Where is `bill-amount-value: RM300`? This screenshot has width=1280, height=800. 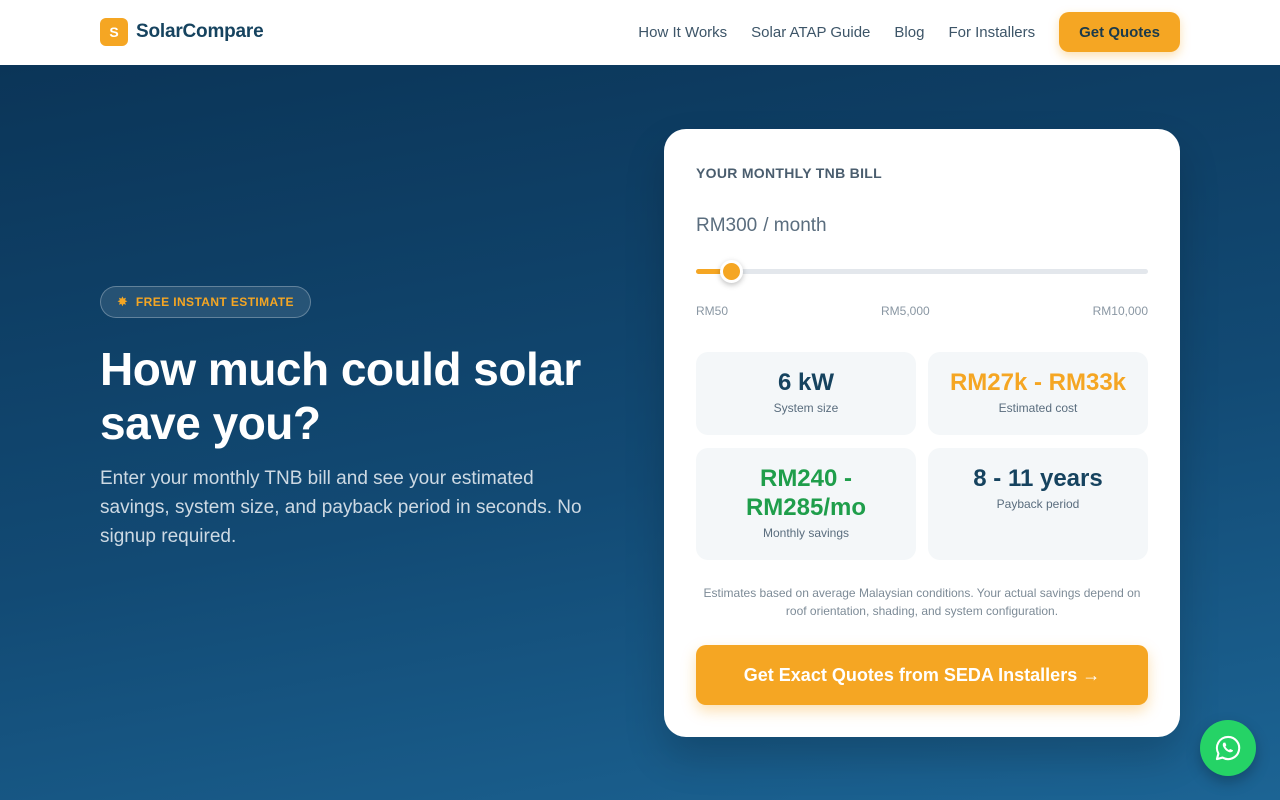 bill-amount-value: RM300 is located at coordinates (727, 225).